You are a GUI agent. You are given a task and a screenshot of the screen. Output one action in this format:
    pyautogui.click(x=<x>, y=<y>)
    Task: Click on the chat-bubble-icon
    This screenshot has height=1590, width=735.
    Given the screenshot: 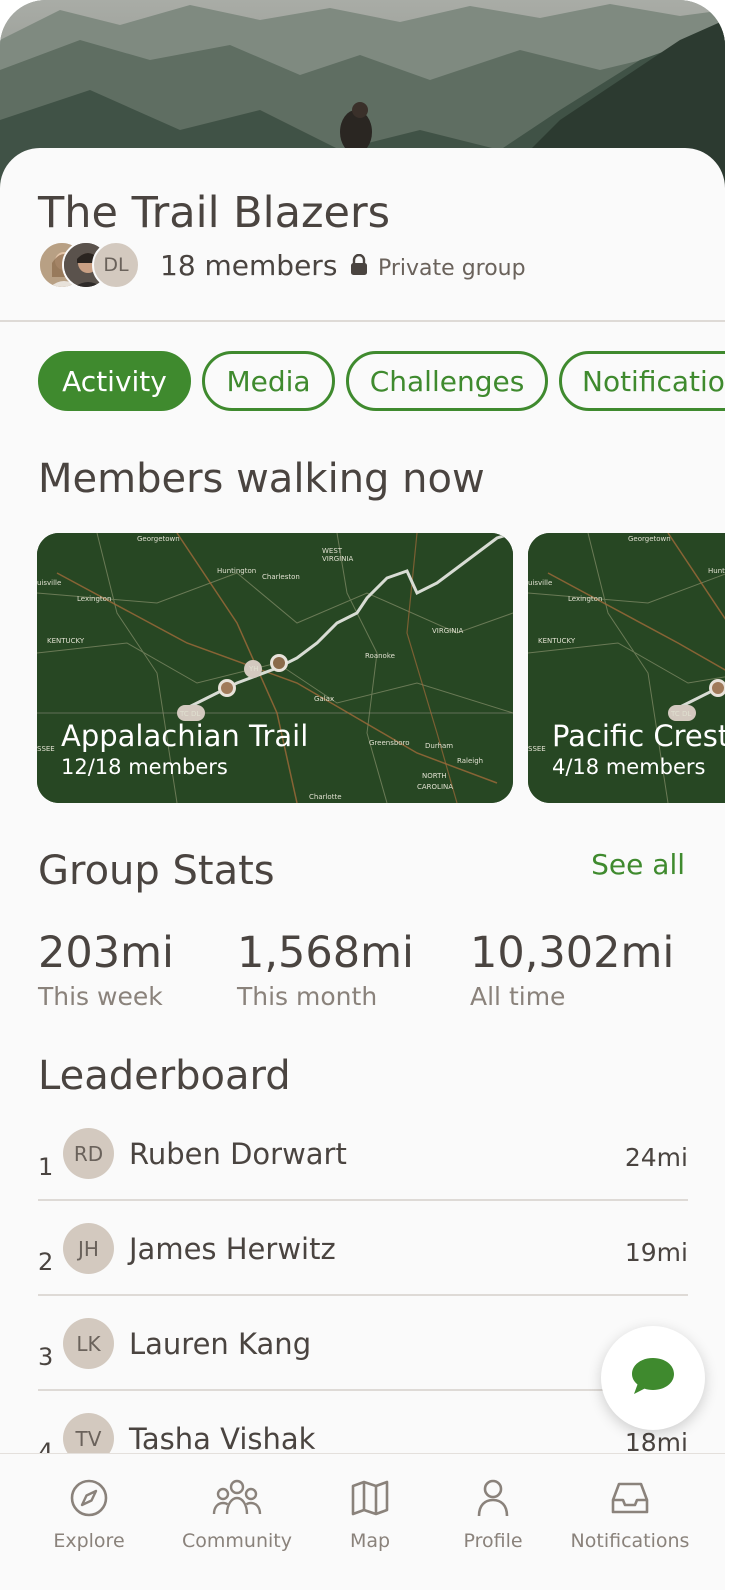 What is the action you would take?
    pyautogui.click(x=653, y=1378)
    